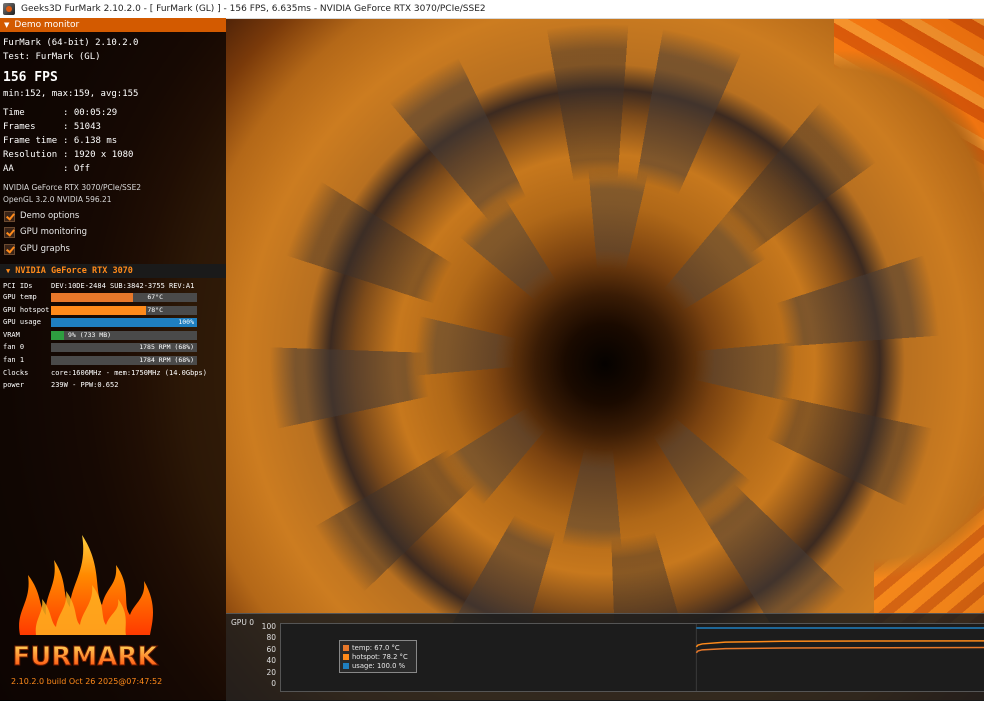 The height and width of the screenshot is (701, 984). Describe the element at coordinates (30, 155) in the screenshot. I see `stat-label-resolution: Resolution` at that location.